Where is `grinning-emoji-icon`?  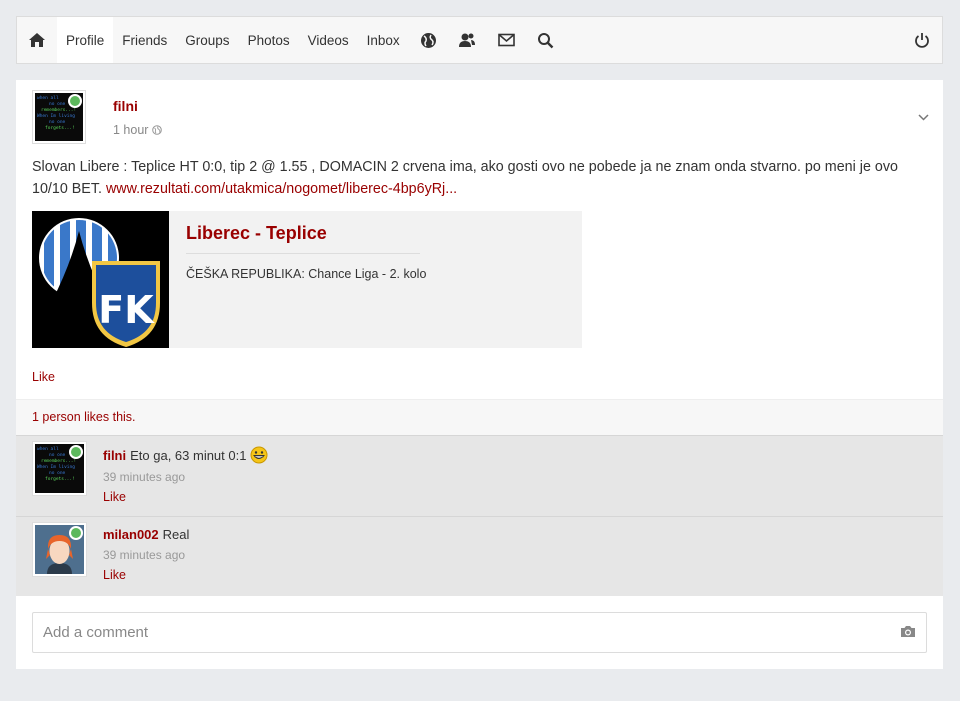
grinning-emoji-icon is located at coordinates (259, 455).